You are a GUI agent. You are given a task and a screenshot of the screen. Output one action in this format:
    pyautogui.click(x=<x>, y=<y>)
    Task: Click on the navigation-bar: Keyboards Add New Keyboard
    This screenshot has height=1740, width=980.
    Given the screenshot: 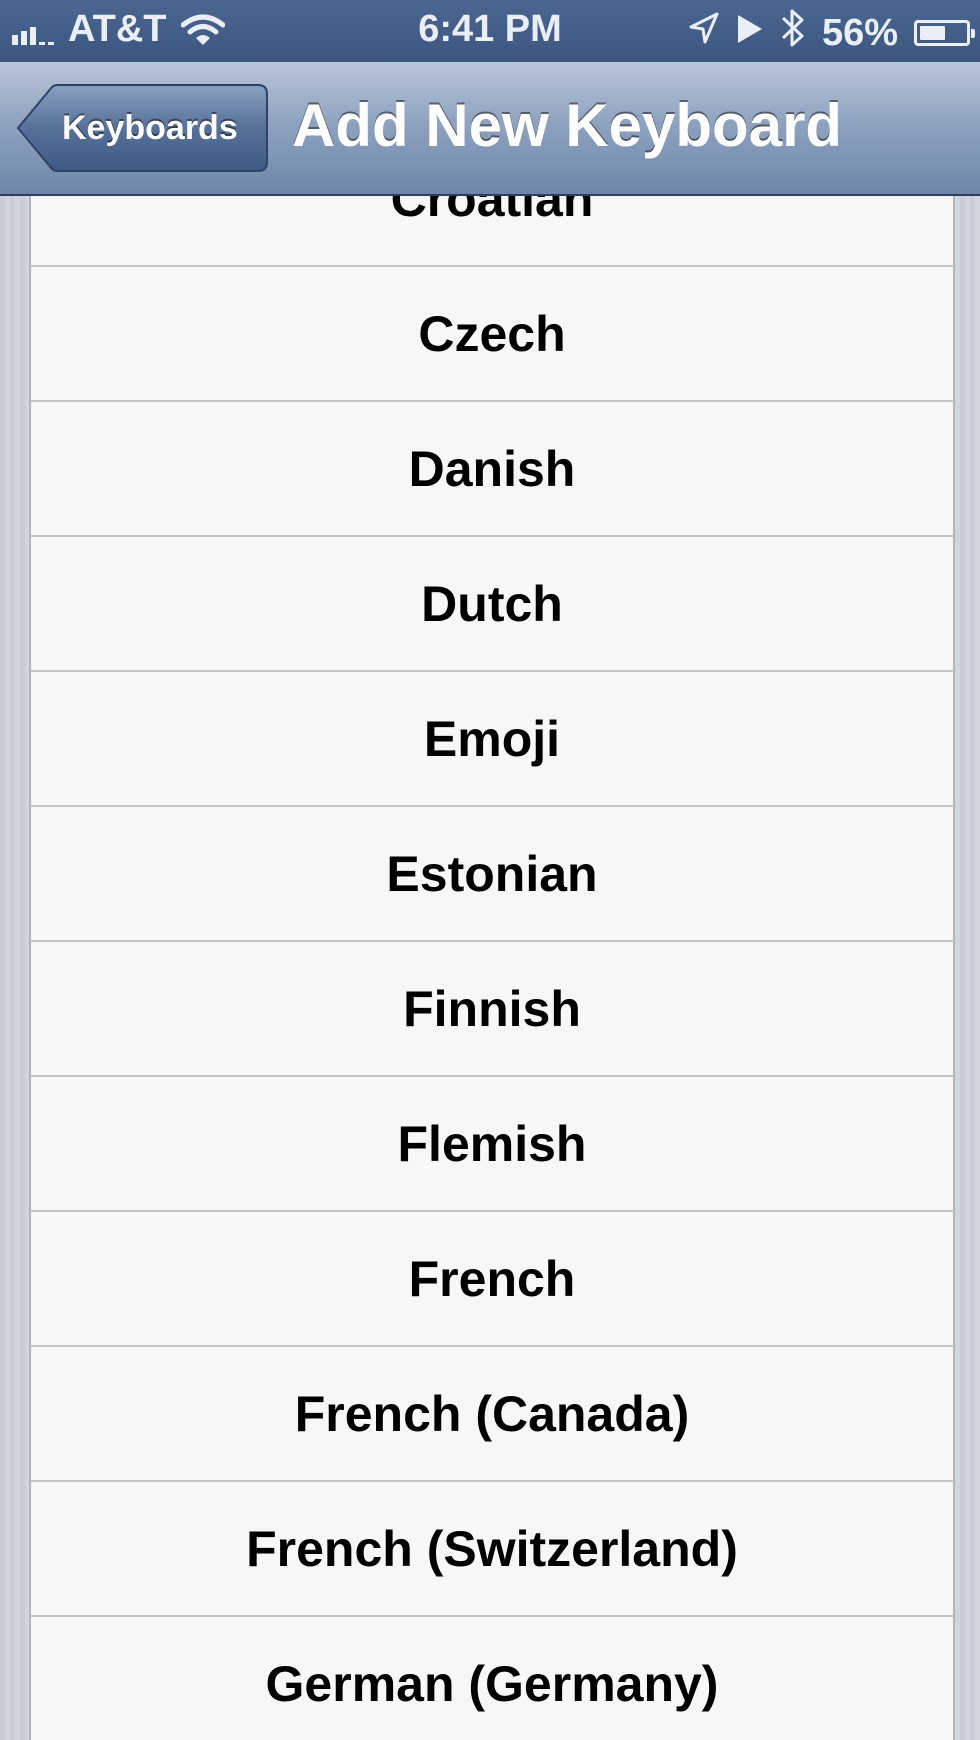 What is the action you would take?
    pyautogui.click(x=490, y=129)
    